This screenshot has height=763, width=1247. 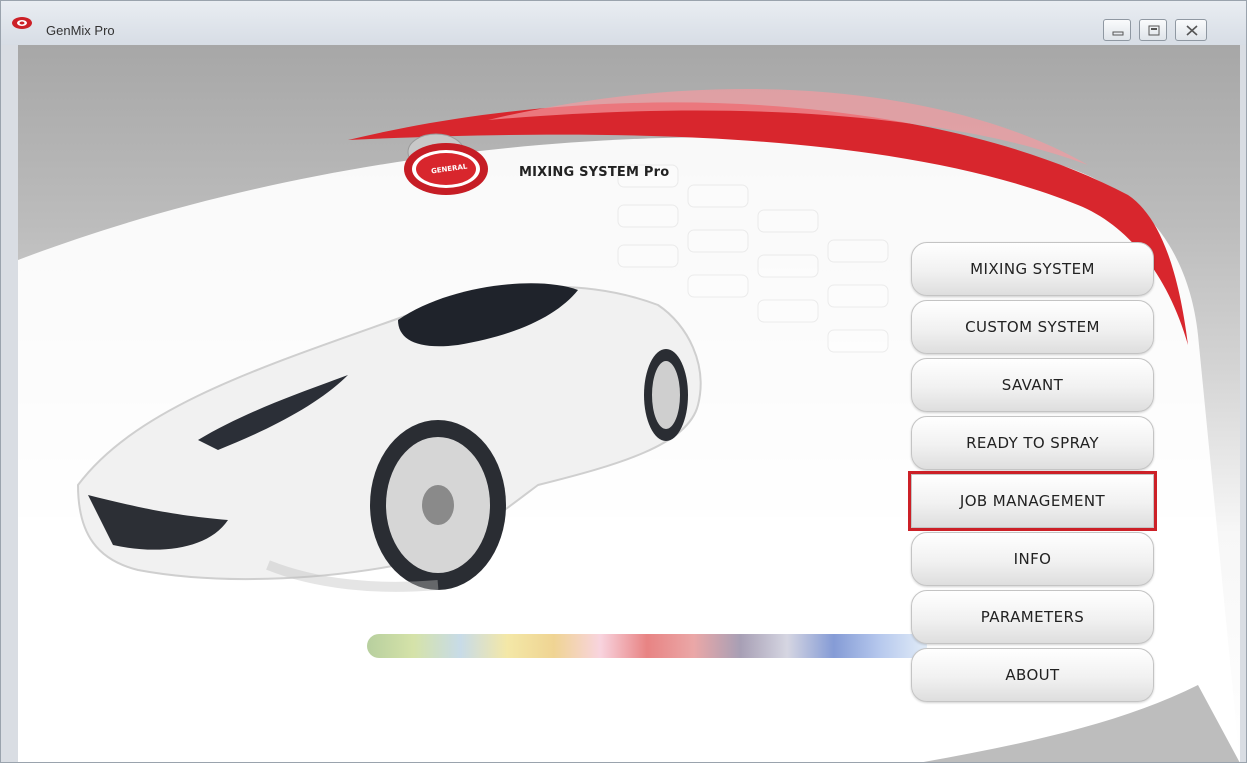 I want to click on parameters-button: PARAMETERS, so click(x=1032, y=617).